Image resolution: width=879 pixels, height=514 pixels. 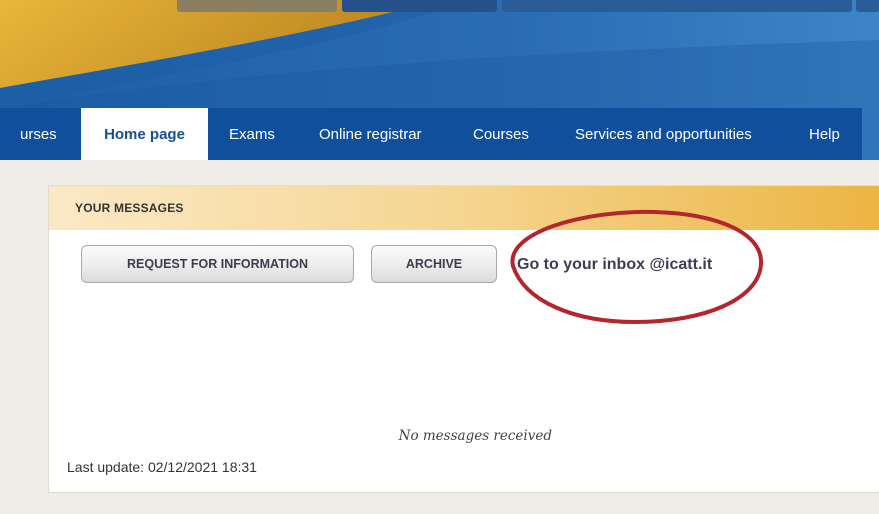 What do you see at coordinates (434, 264) in the screenshot?
I see `archive-button: ARCHIVE` at bounding box center [434, 264].